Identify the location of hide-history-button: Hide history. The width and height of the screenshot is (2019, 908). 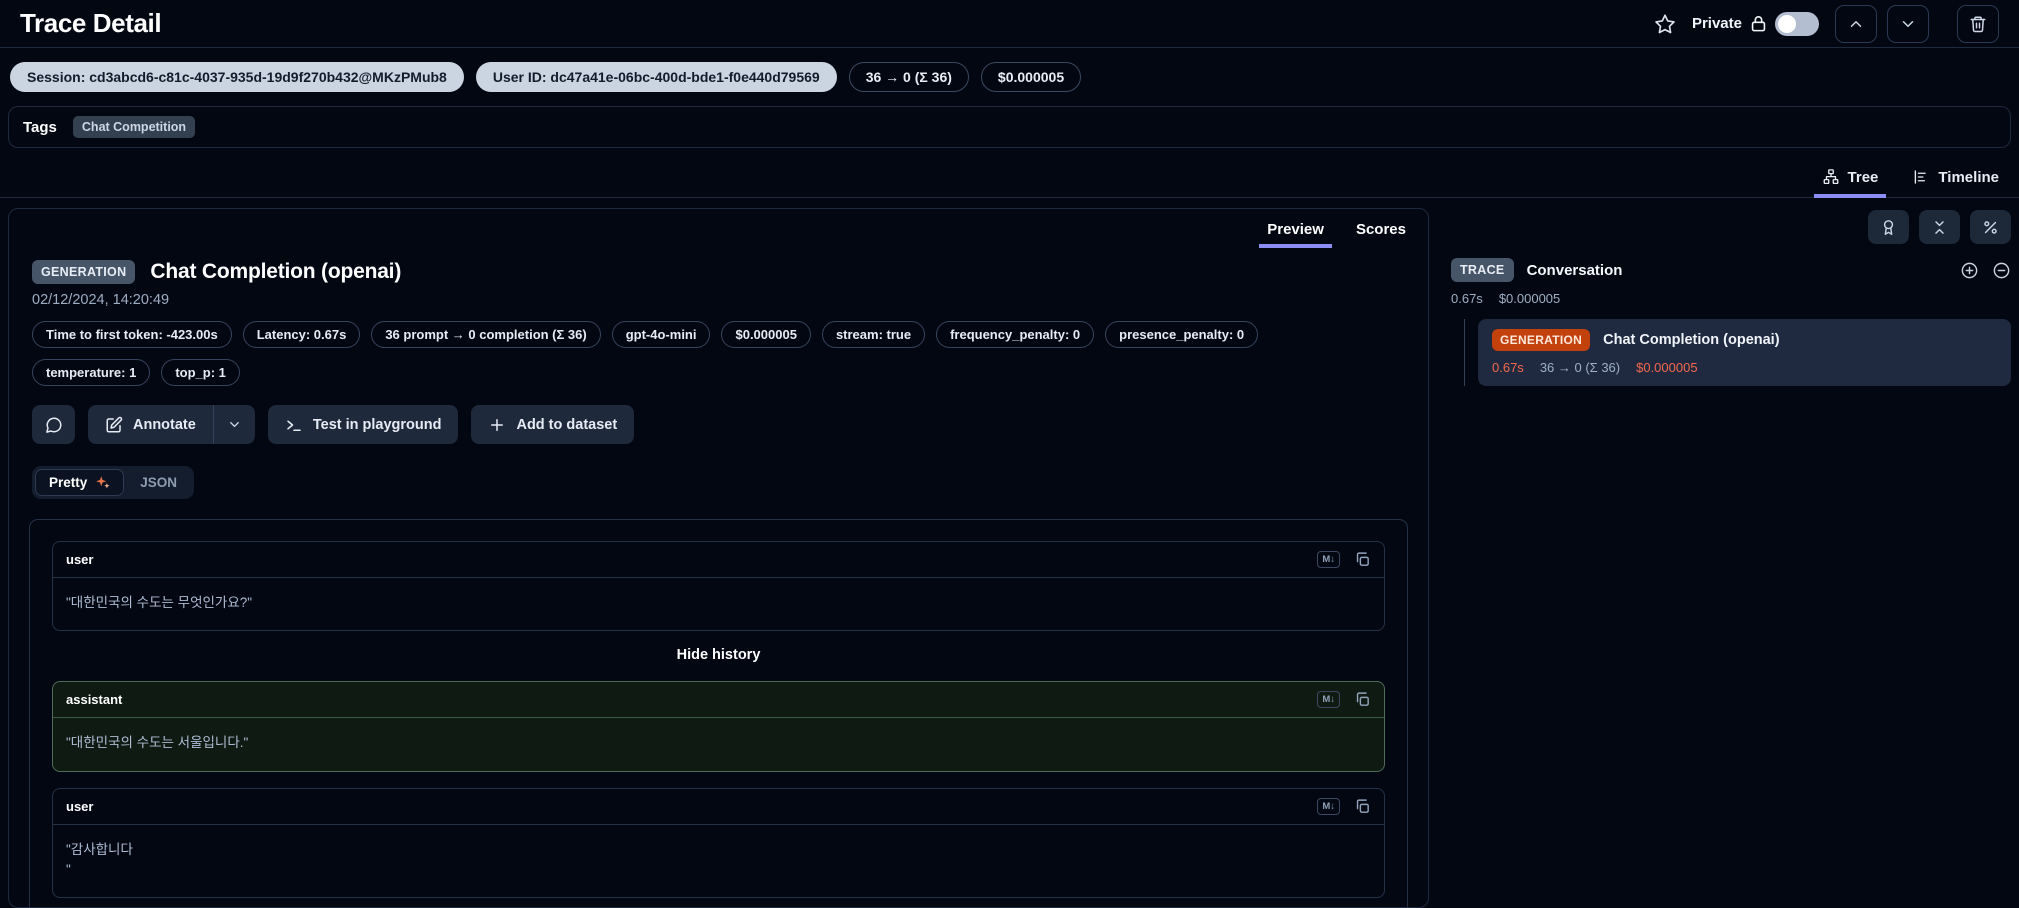
(718, 655).